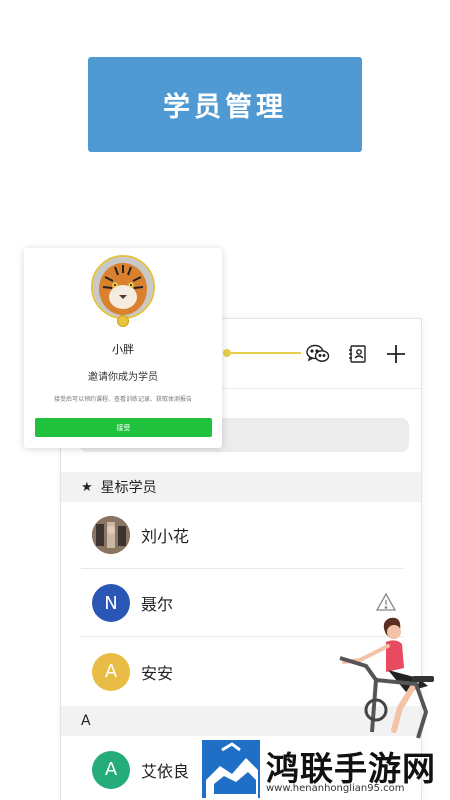 This screenshot has height=800, width=450. Describe the element at coordinates (123, 377) in the screenshot. I see `invite-text: 邀请你成为学员` at that location.